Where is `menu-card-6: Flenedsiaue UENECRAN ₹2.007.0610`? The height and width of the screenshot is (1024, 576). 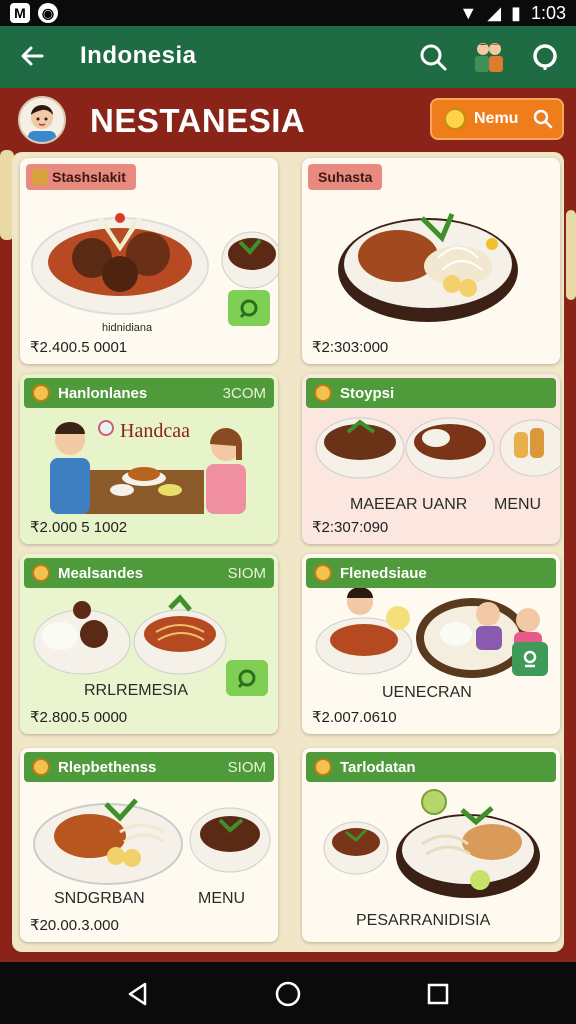 menu-card-6: Flenedsiaue UENECRAN ₹2.007.0610 is located at coordinates (431, 644).